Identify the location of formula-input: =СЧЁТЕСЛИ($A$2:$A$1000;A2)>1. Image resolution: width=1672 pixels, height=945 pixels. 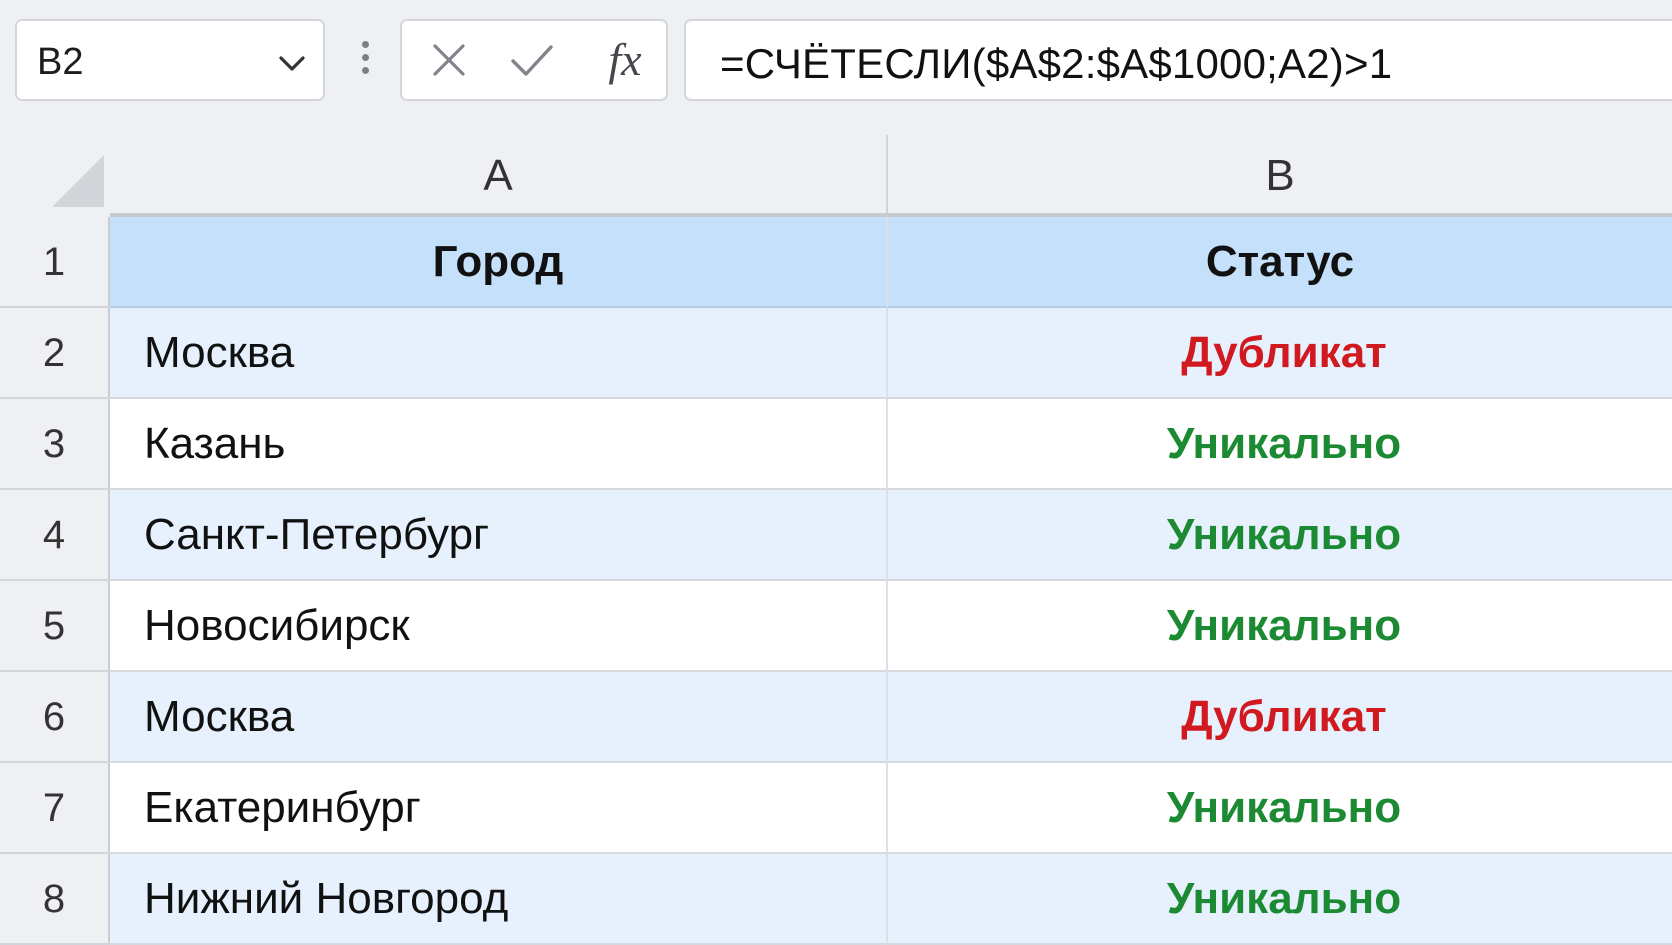
(1178, 60).